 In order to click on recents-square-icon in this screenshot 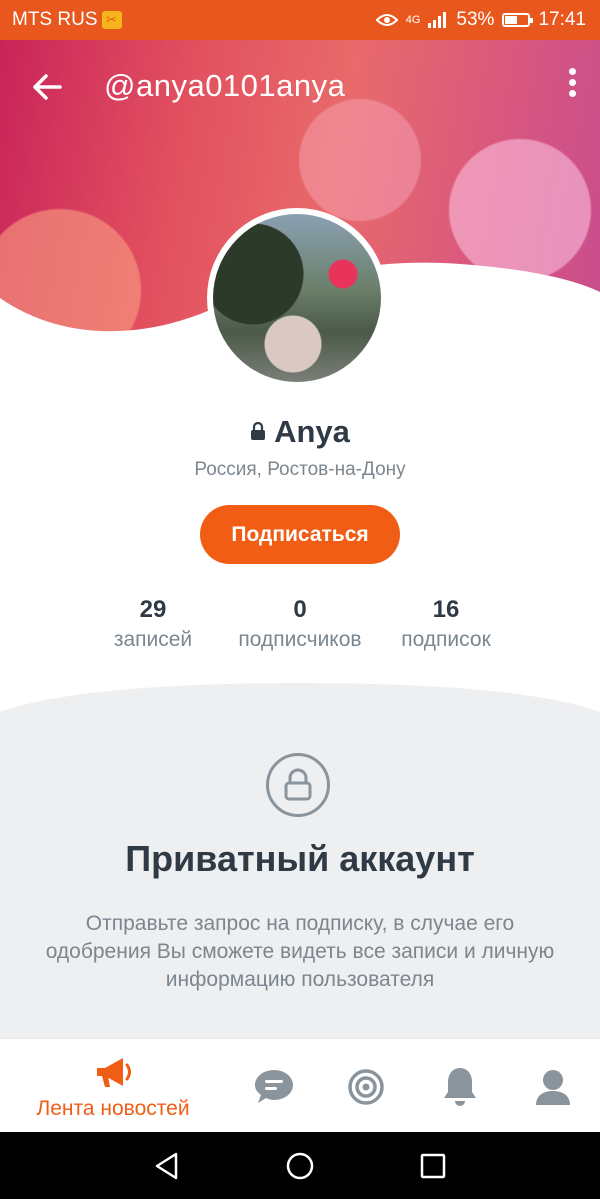, I will do `click(433, 1166)`.